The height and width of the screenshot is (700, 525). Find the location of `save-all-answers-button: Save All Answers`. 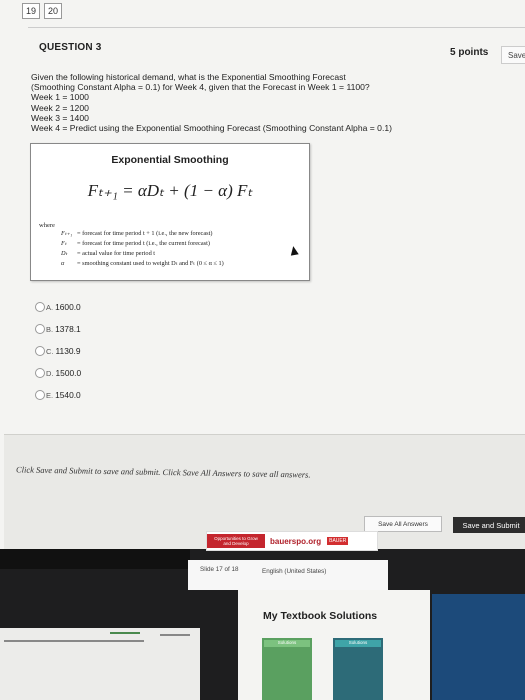

save-all-answers-button: Save All Answers is located at coordinates (403, 524).